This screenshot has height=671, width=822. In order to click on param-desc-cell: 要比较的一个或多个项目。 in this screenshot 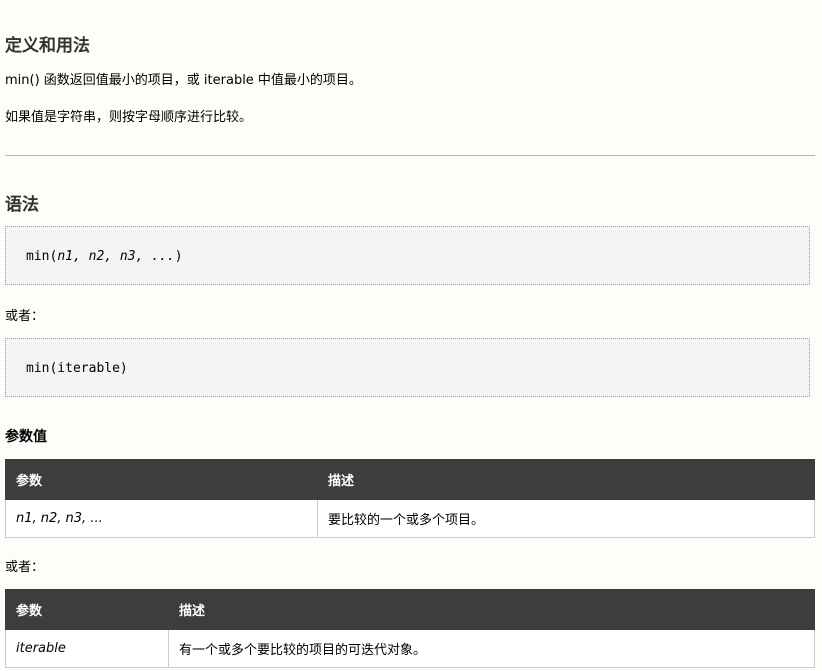, I will do `click(566, 518)`.